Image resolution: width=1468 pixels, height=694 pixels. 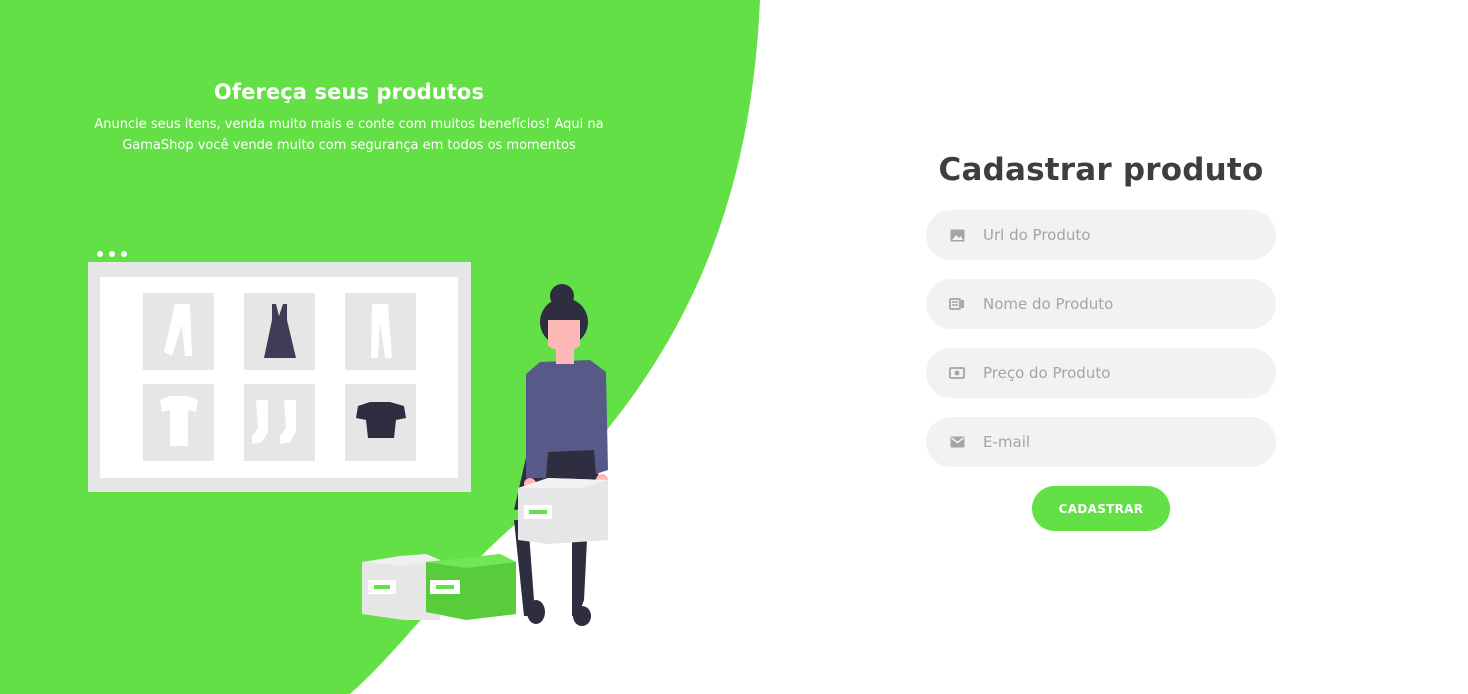 I want to click on product-name-field, so click(x=1101, y=304).